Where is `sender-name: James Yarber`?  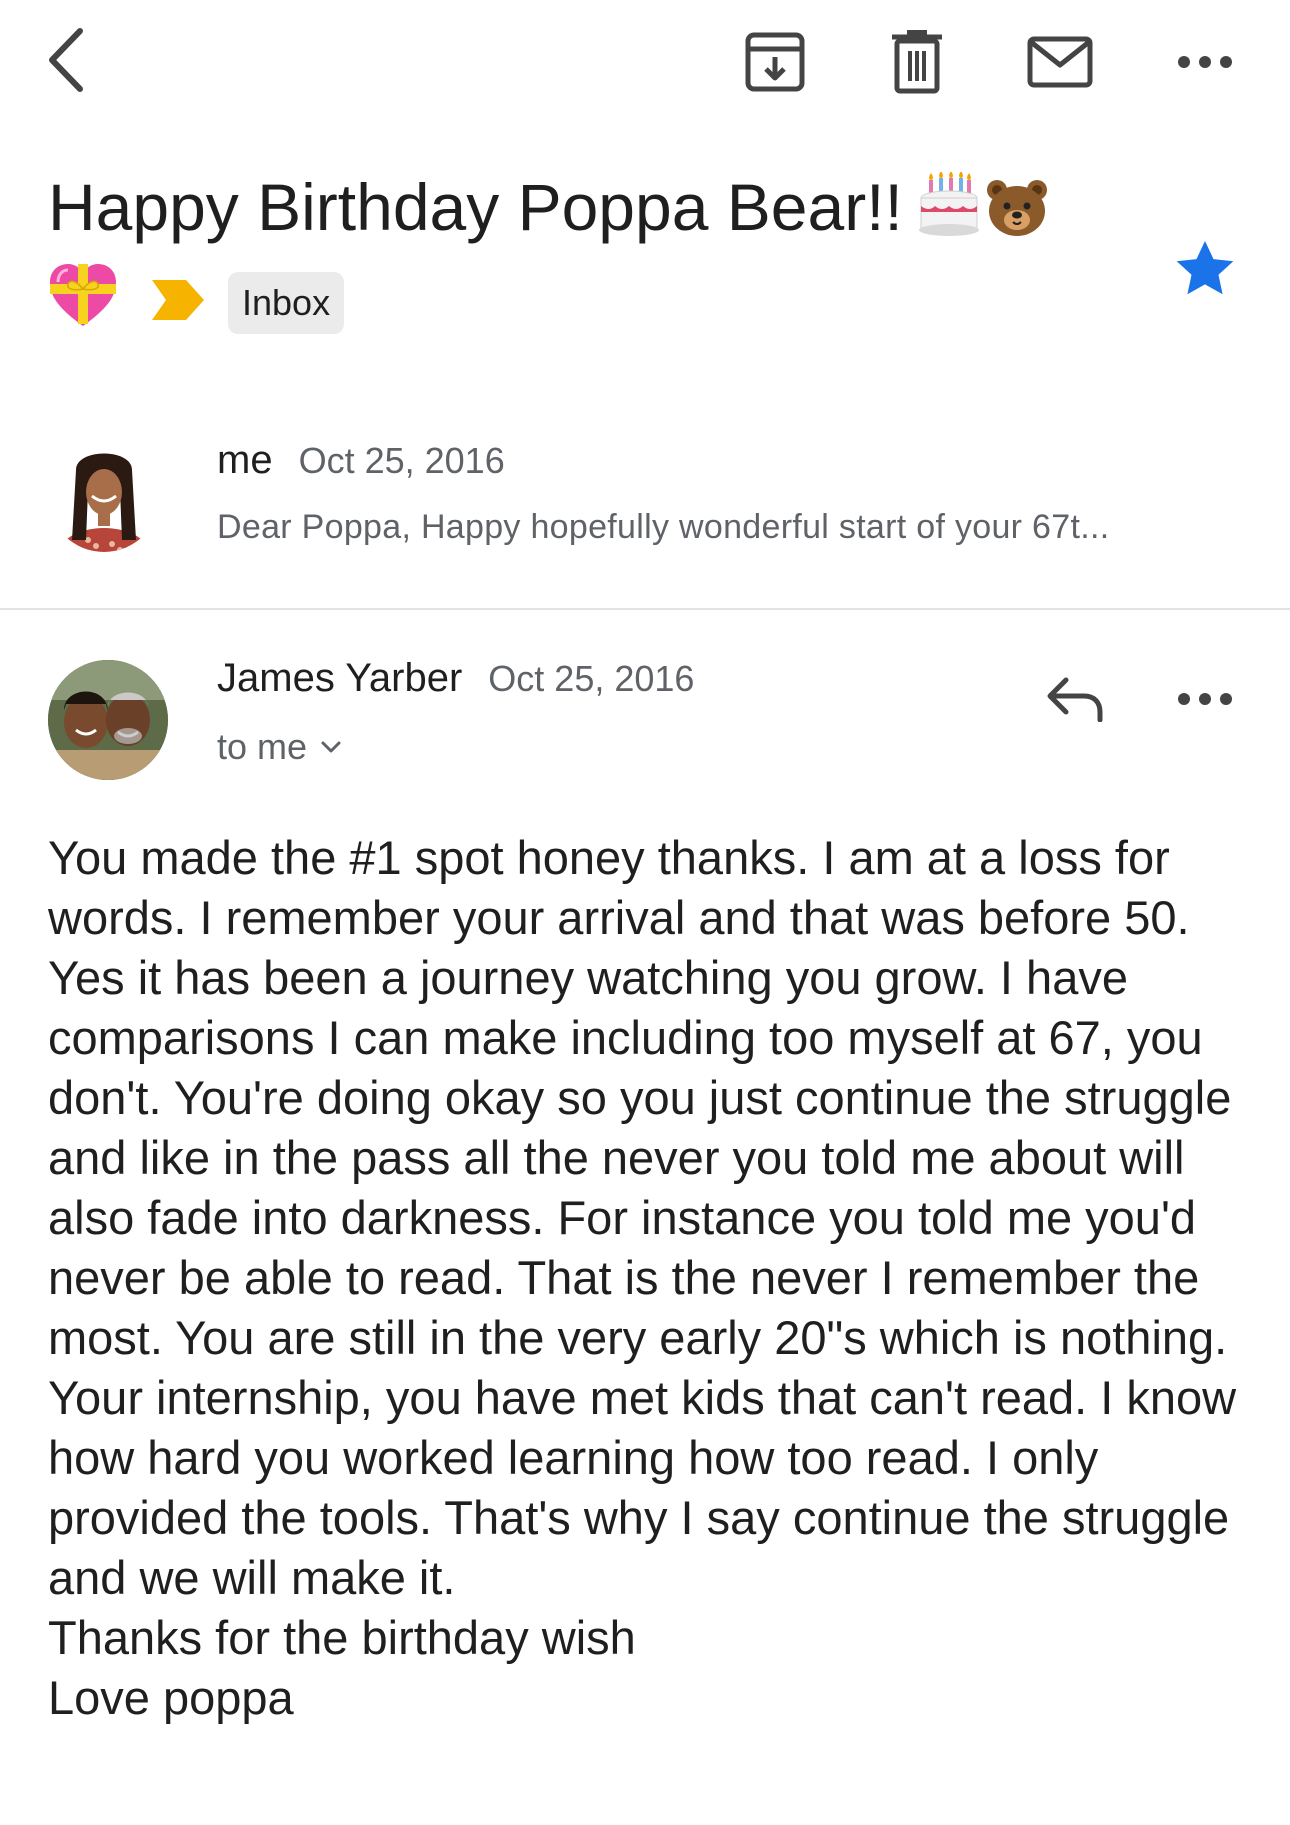
sender-name: James Yarber is located at coordinates (340, 678).